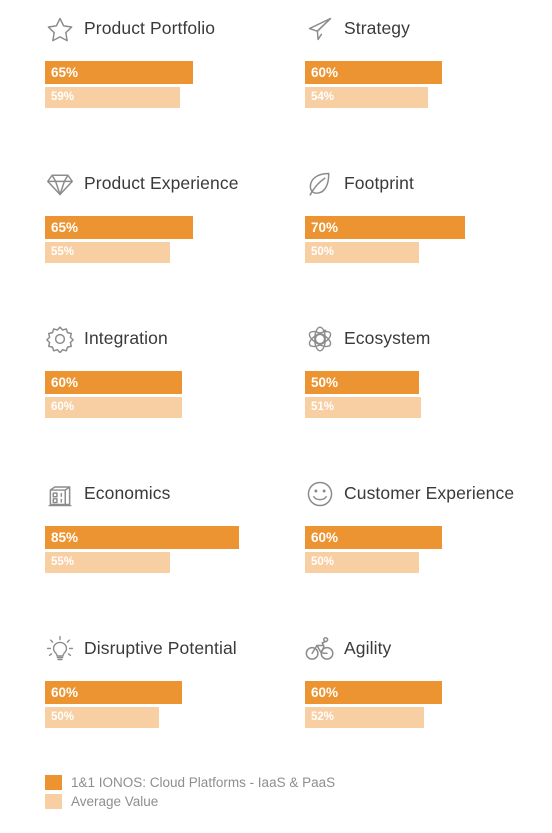  I want to click on criterion-product-portfolio: Product Portfolio 65% 59%, so click(175, 85).